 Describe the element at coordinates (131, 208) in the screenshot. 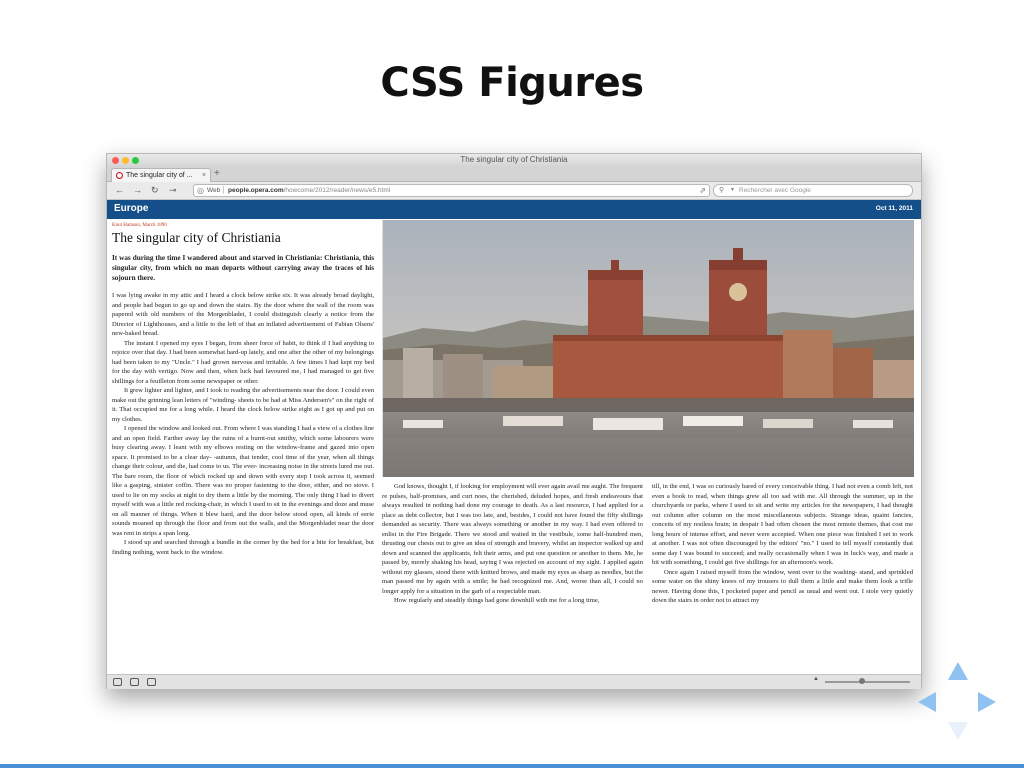

I see `section-label: Europe` at that location.